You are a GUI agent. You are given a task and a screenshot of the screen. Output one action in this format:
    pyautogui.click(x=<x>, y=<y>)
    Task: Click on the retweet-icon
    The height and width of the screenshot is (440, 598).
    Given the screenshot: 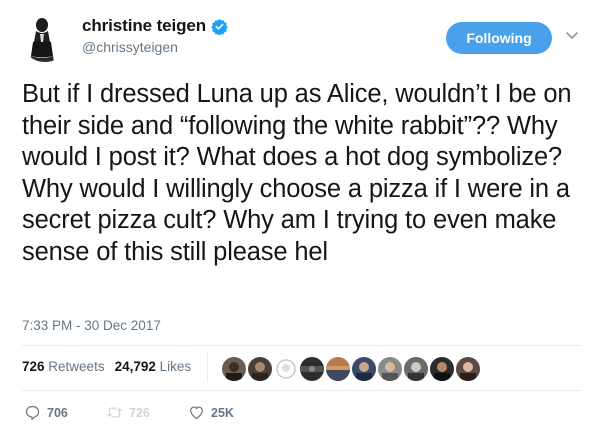 What is the action you would take?
    pyautogui.click(x=114, y=412)
    